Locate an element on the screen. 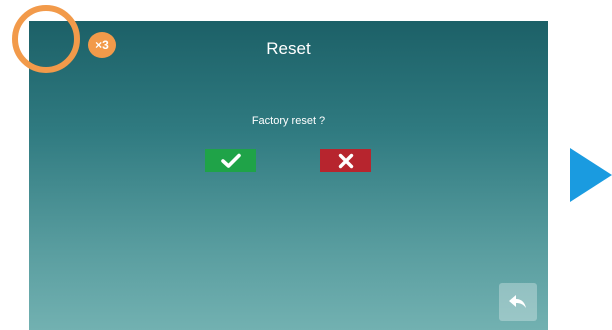 This screenshot has height=330, width=612. play-arrow-icon is located at coordinates (591, 175).